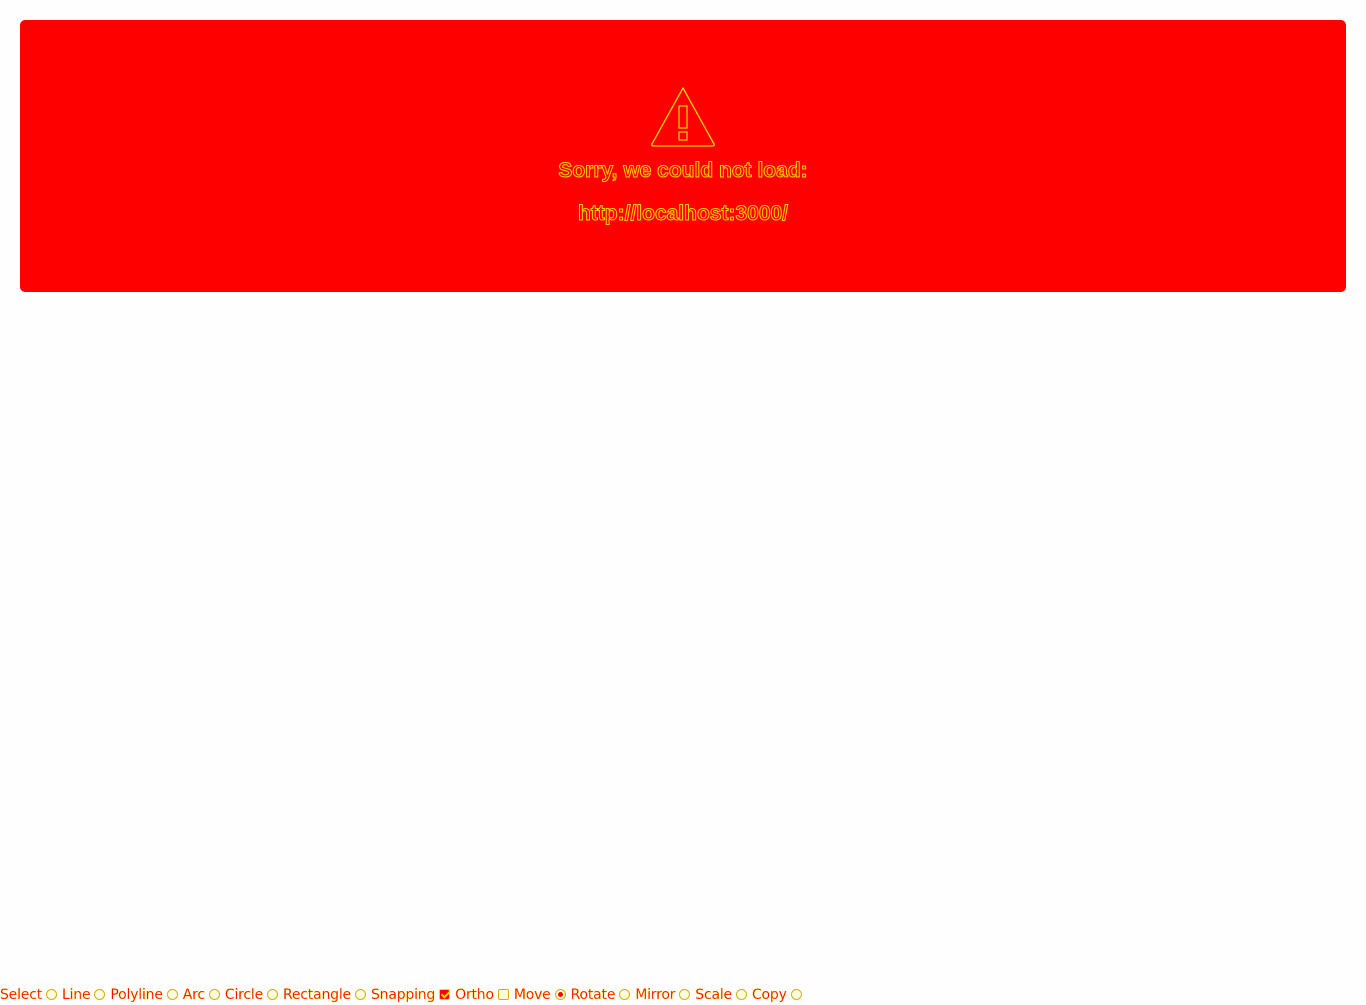  What do you see at coordinates (503, 994) in the screenshot?
I see `tool-checkbox-ortho` at bounding box center [503, 994].